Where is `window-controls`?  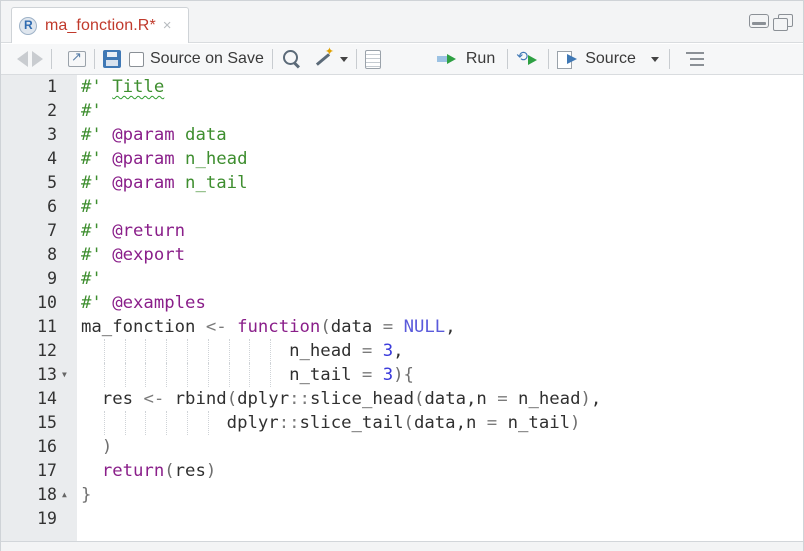 window-controls is located at coordinates (771, 22).